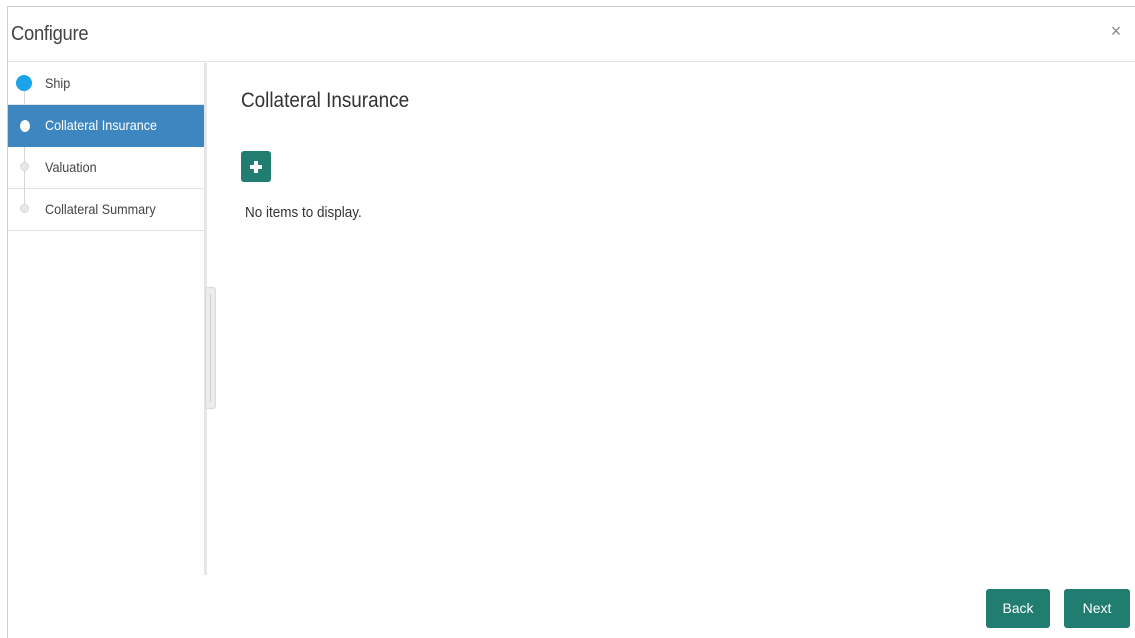  What do you see at coordinates (303, 212) in the screenshot?
I see `empty-state-message: No items to display.` at bounding box center [303, 212].